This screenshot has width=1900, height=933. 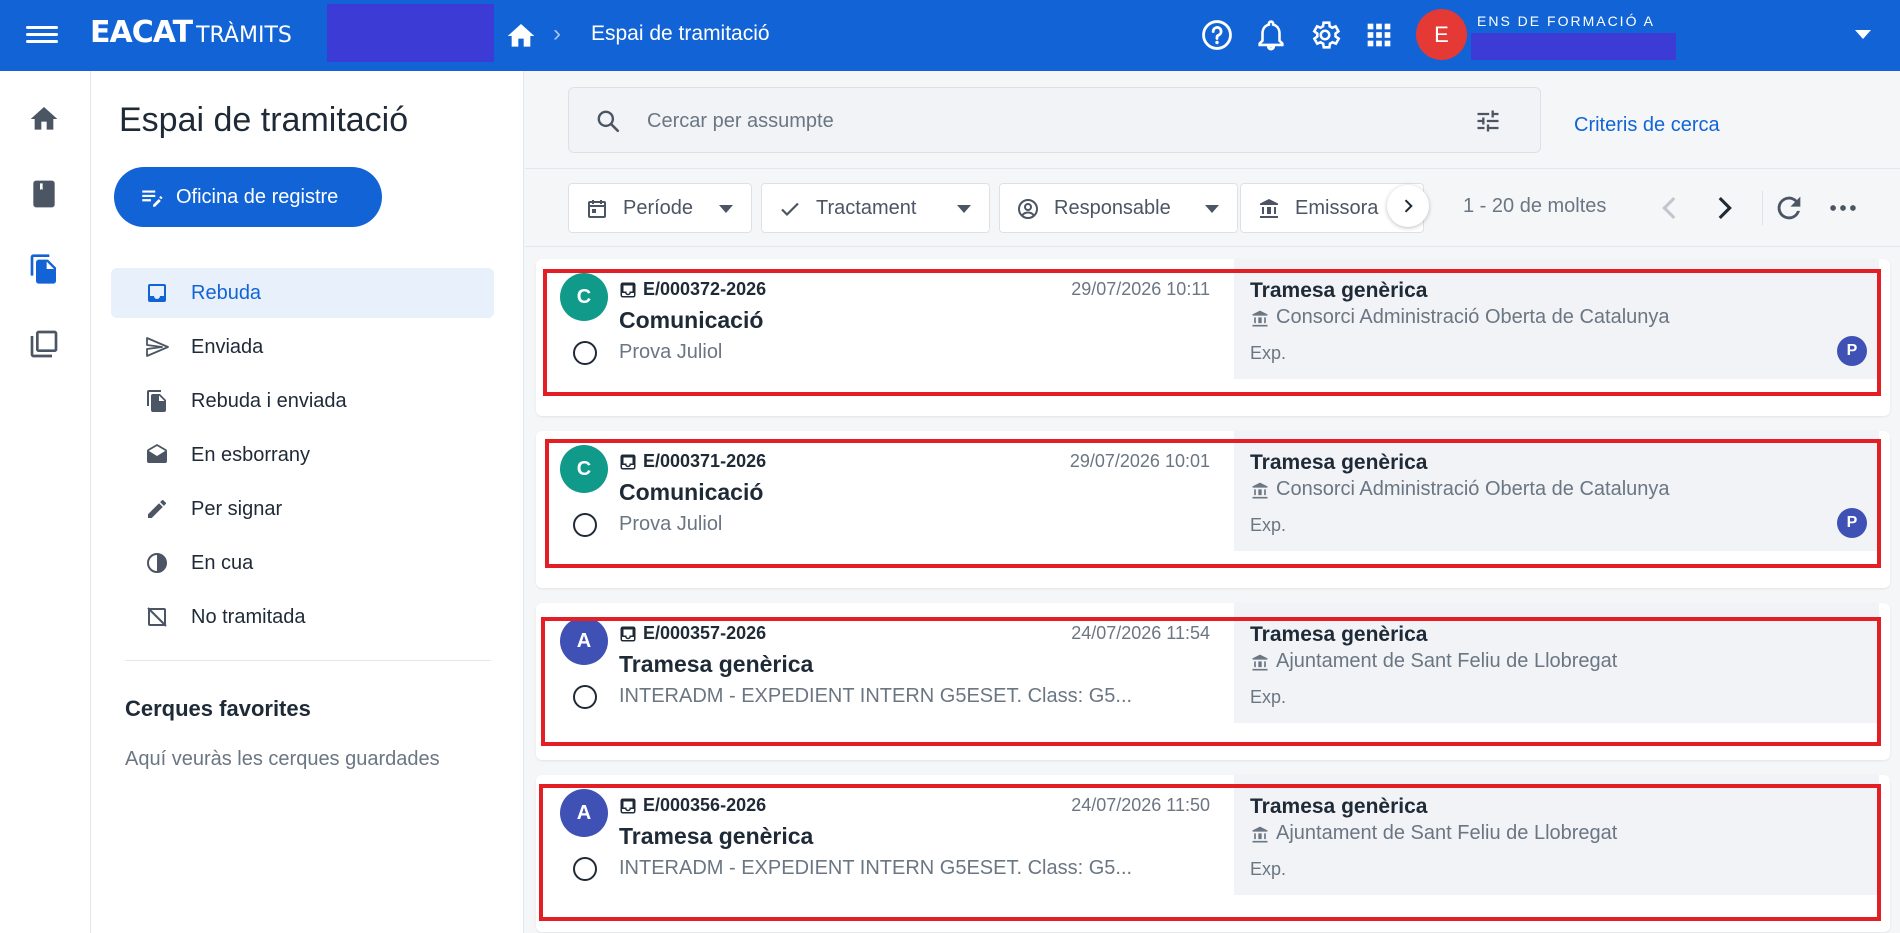 I want to click on filter-periode: Període, so click(x=660, y=208).